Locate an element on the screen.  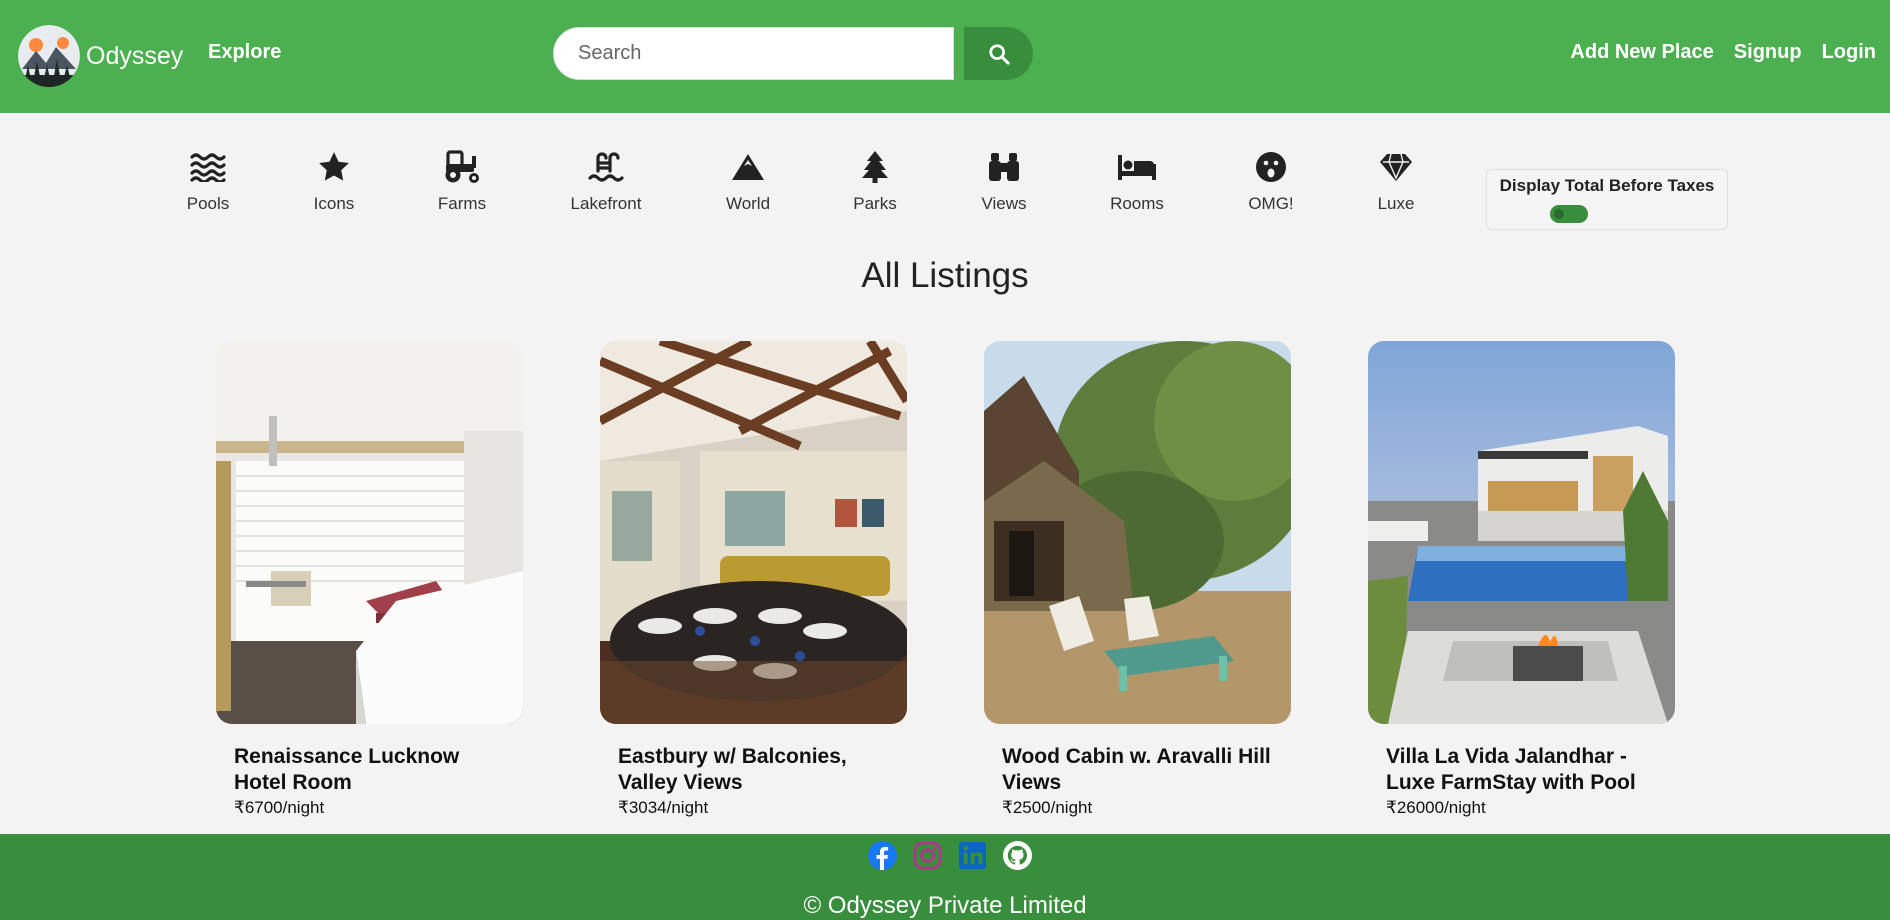
brand-name: Odyssey is located at coordinates (134, 56).